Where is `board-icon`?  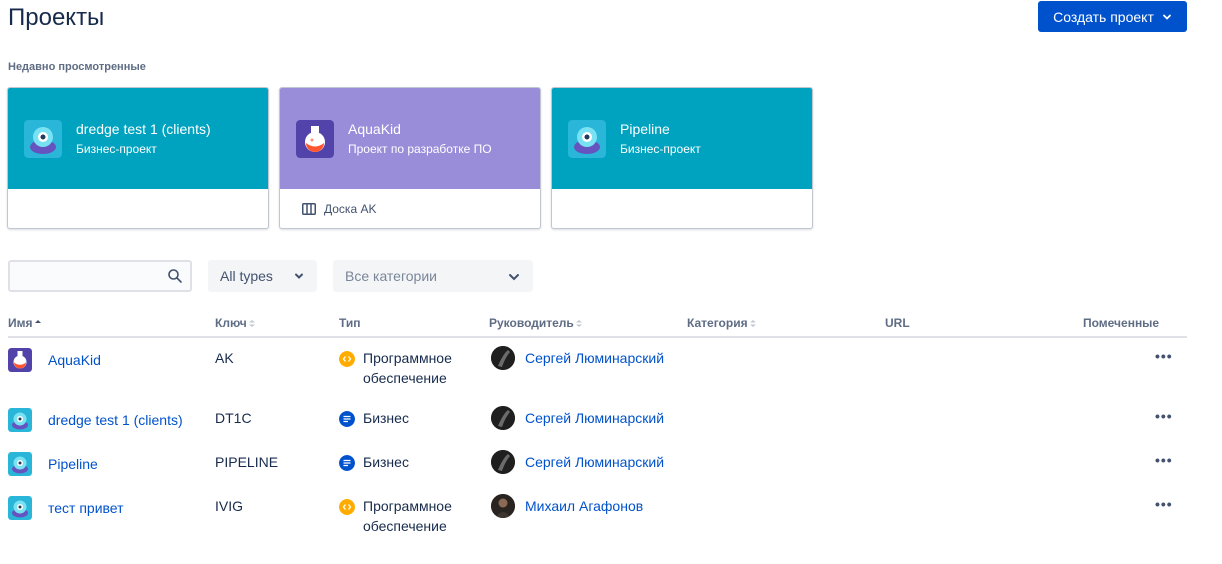 board-icon is located at coordinates (309, 209).